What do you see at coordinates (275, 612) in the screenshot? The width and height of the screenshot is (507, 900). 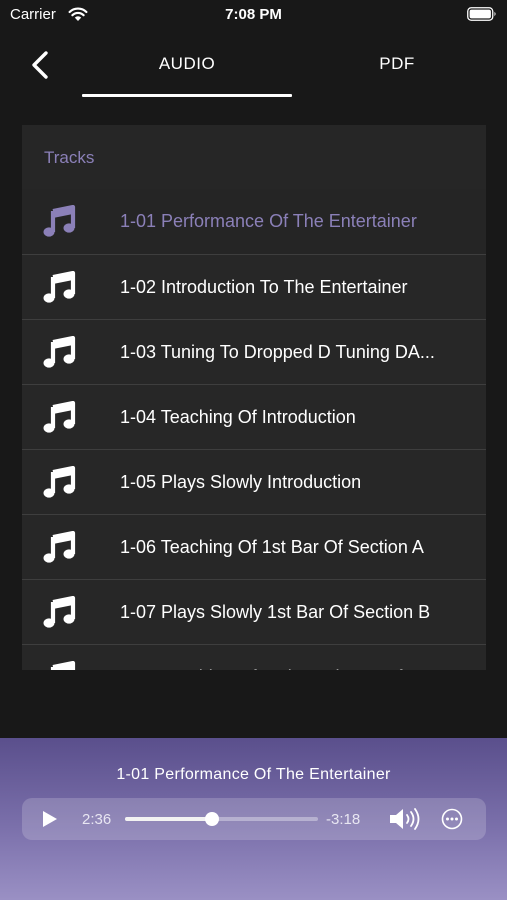 I see `track-title: 1-07 Plays Slowly 1st Bar Of Section B` at bounding box center [275, 612].